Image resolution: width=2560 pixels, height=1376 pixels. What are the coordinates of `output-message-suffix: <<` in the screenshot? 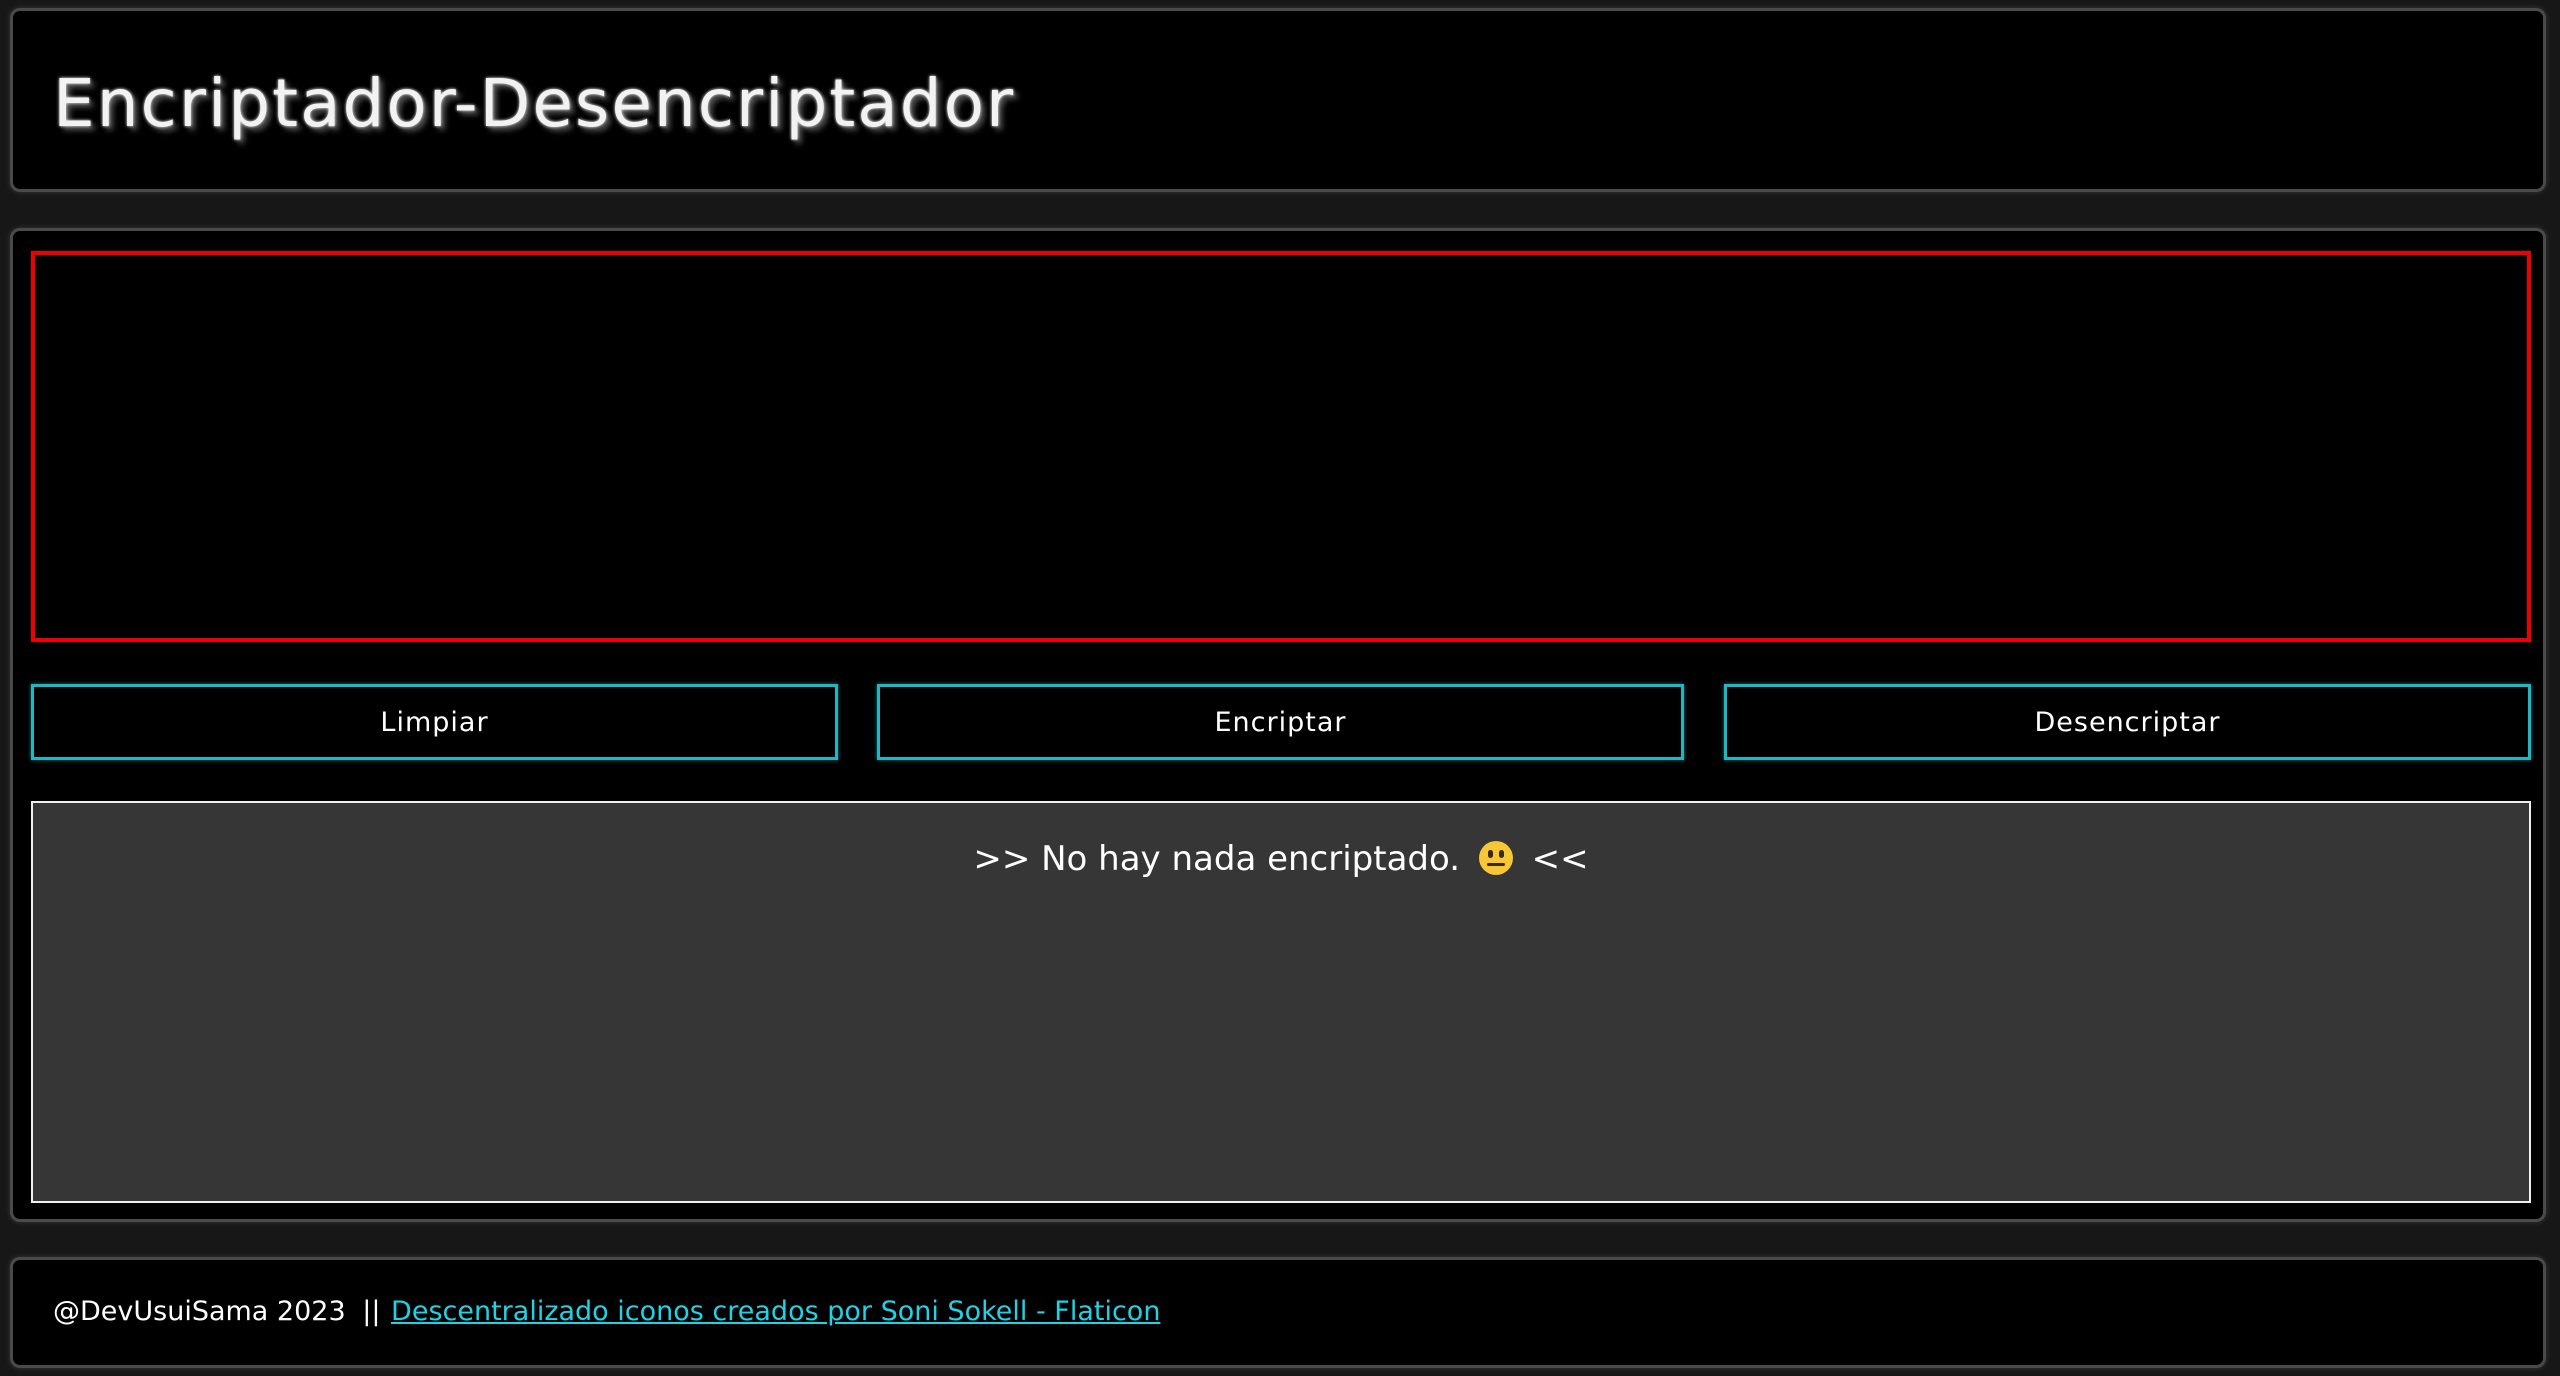 It's located at (1560, 859).